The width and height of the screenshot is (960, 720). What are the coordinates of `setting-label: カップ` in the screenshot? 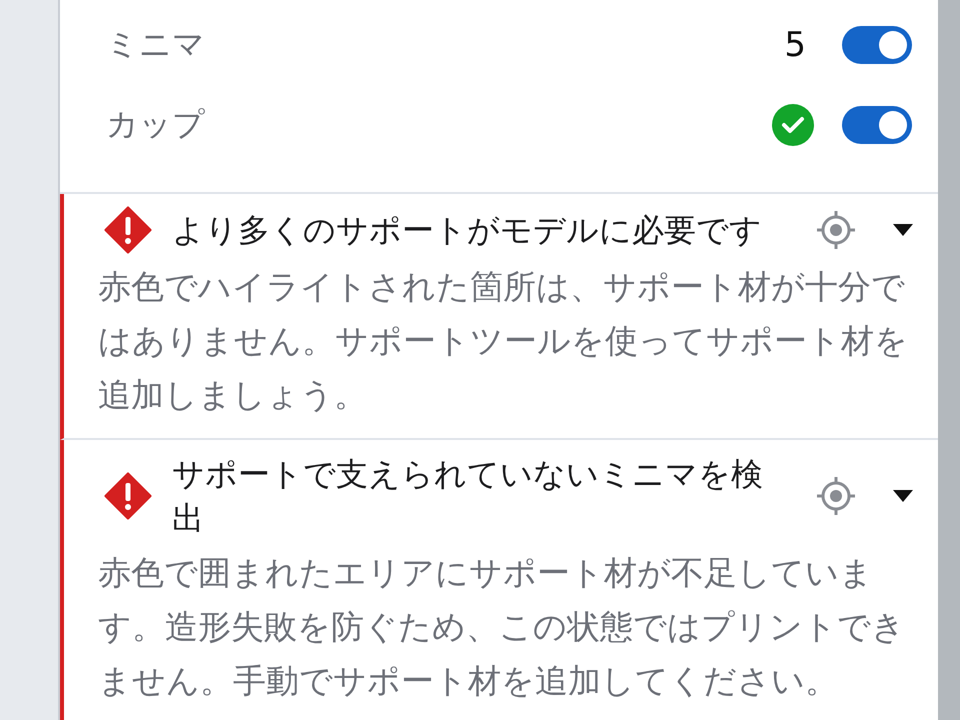 It's located at (156, 124).